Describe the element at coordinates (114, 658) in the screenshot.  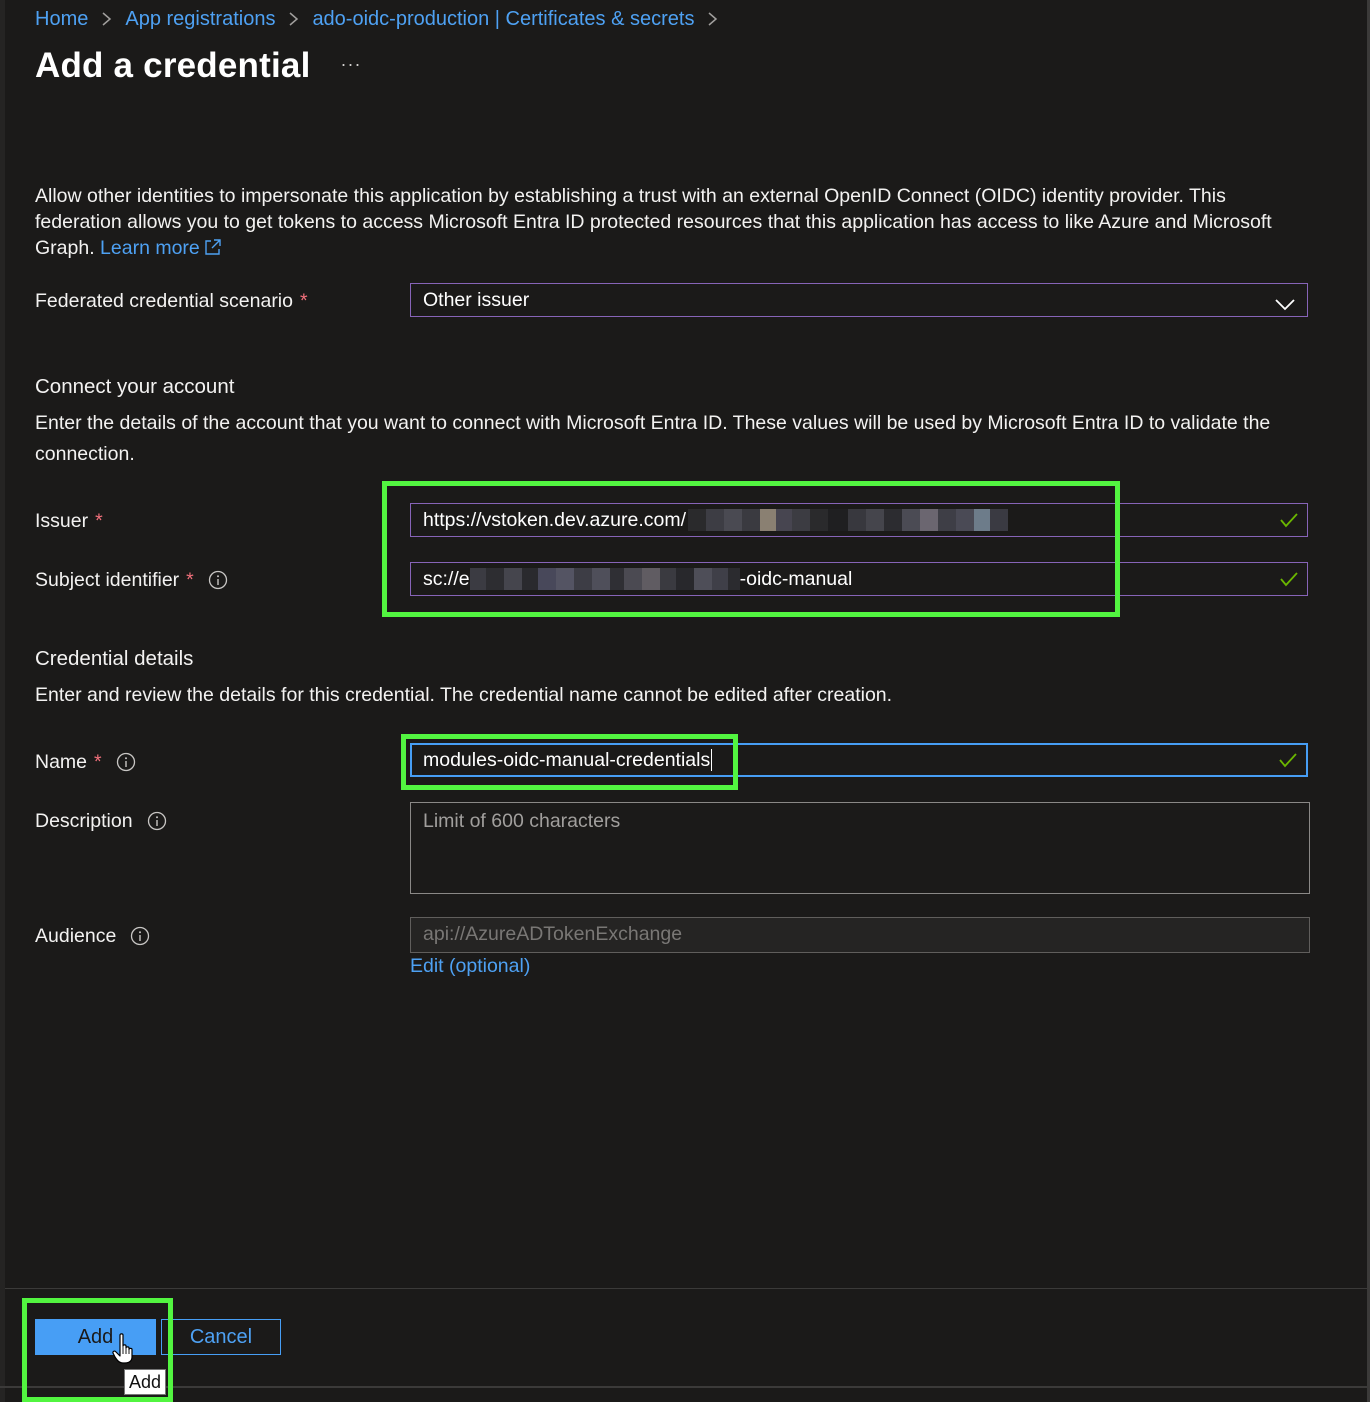
I see `credential-details-heading: Credential details` at that location.